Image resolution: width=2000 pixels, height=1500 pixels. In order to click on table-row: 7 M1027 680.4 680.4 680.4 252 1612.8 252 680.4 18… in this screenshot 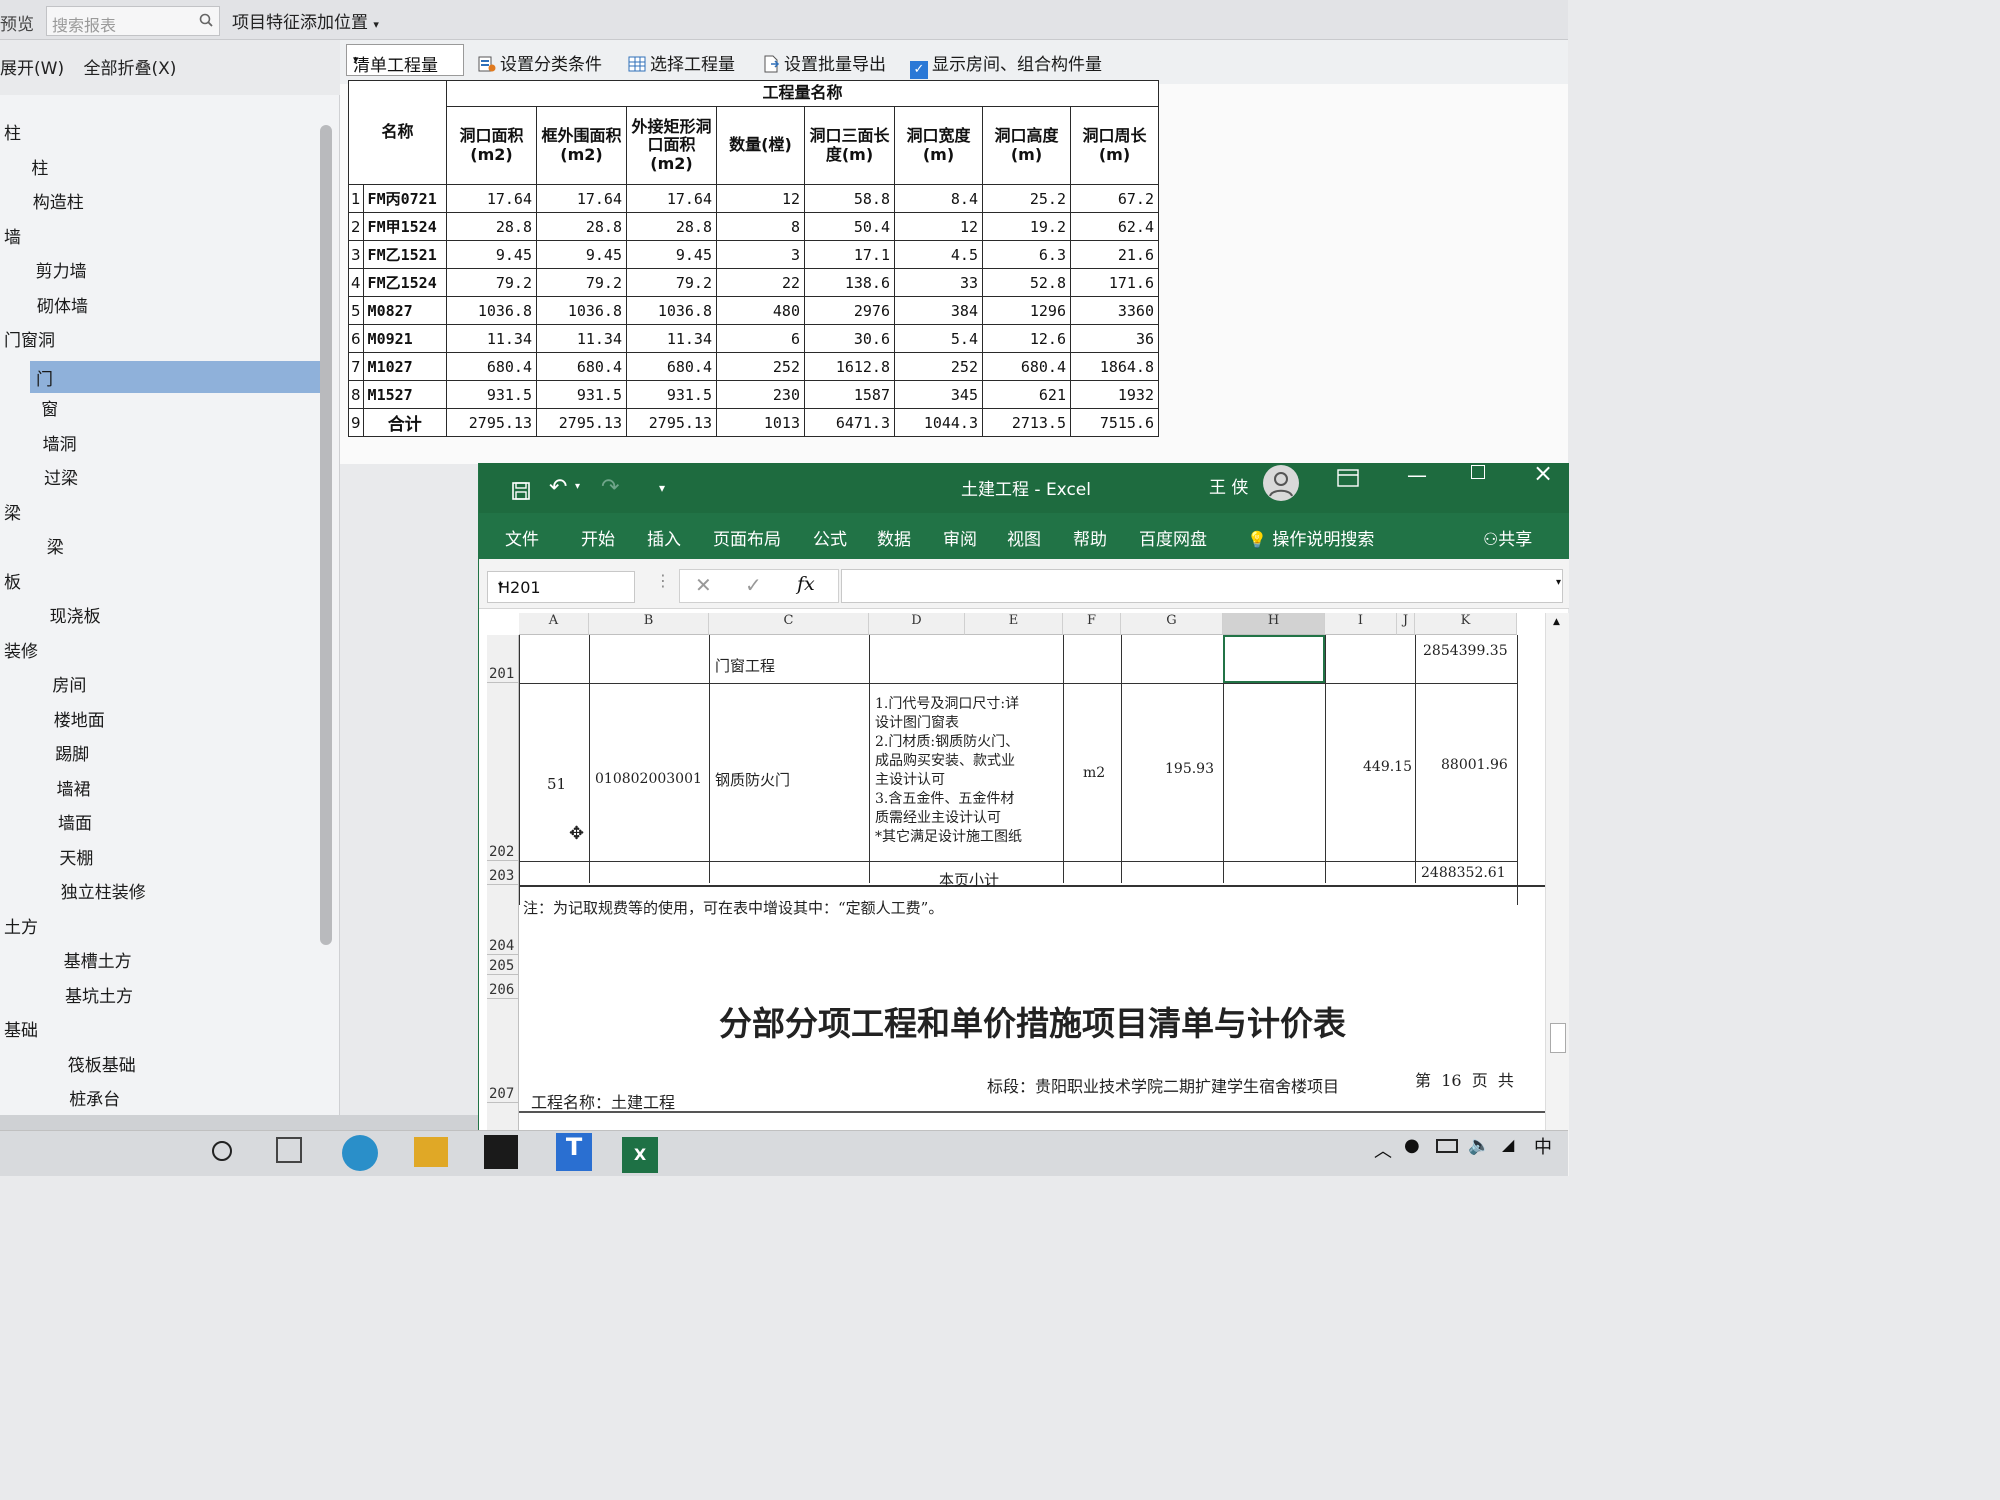, I will do `click(753, 366)`.